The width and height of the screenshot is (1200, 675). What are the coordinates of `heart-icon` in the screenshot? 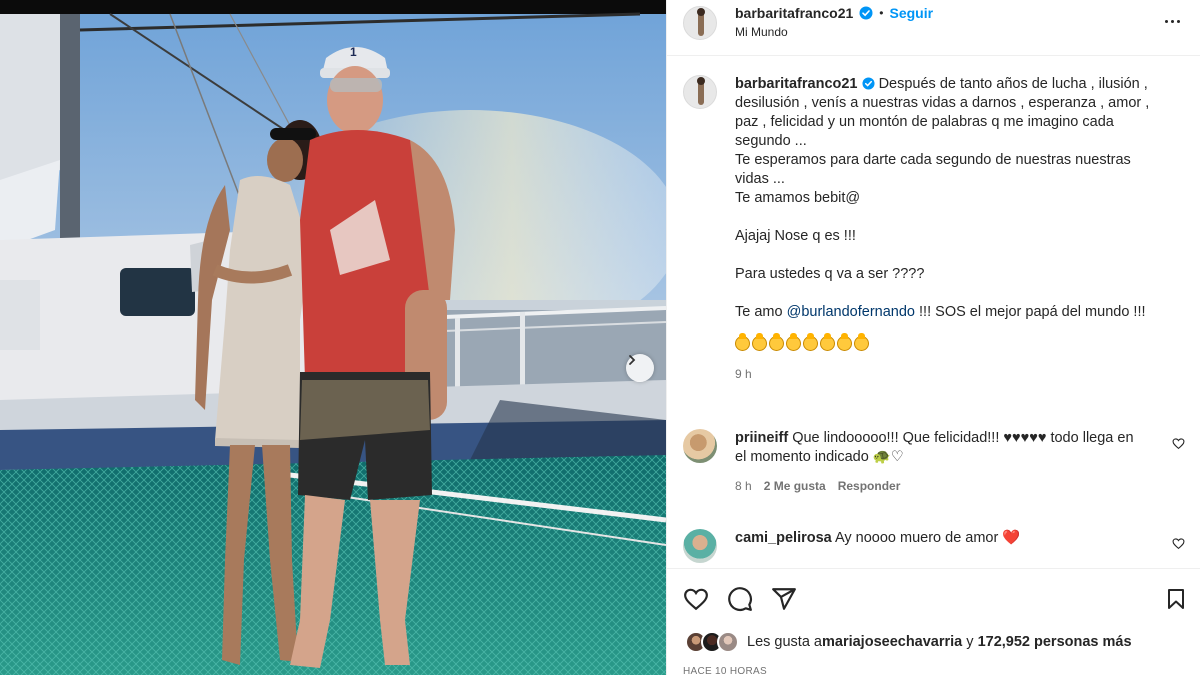 It's located at (696, 599).